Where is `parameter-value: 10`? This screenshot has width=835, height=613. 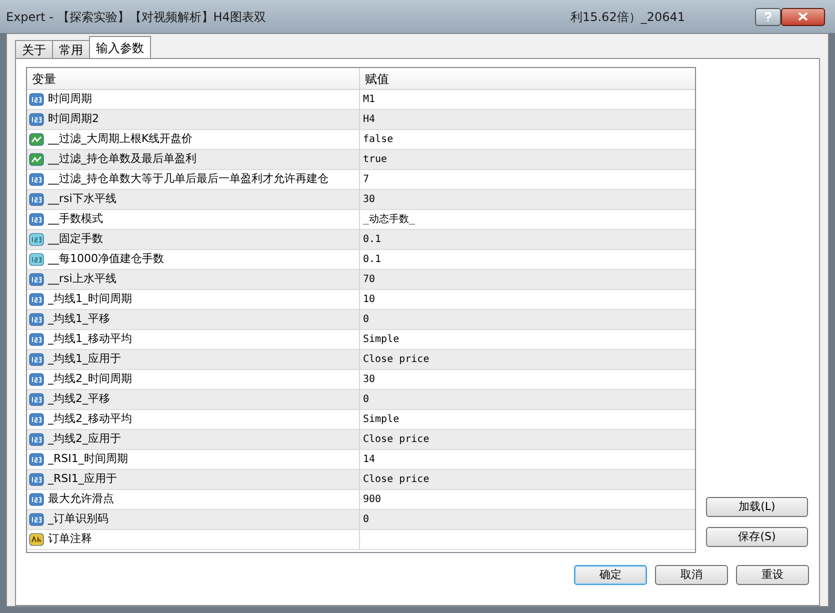
parameter-value: 10 is located at coordinates (369, 299).